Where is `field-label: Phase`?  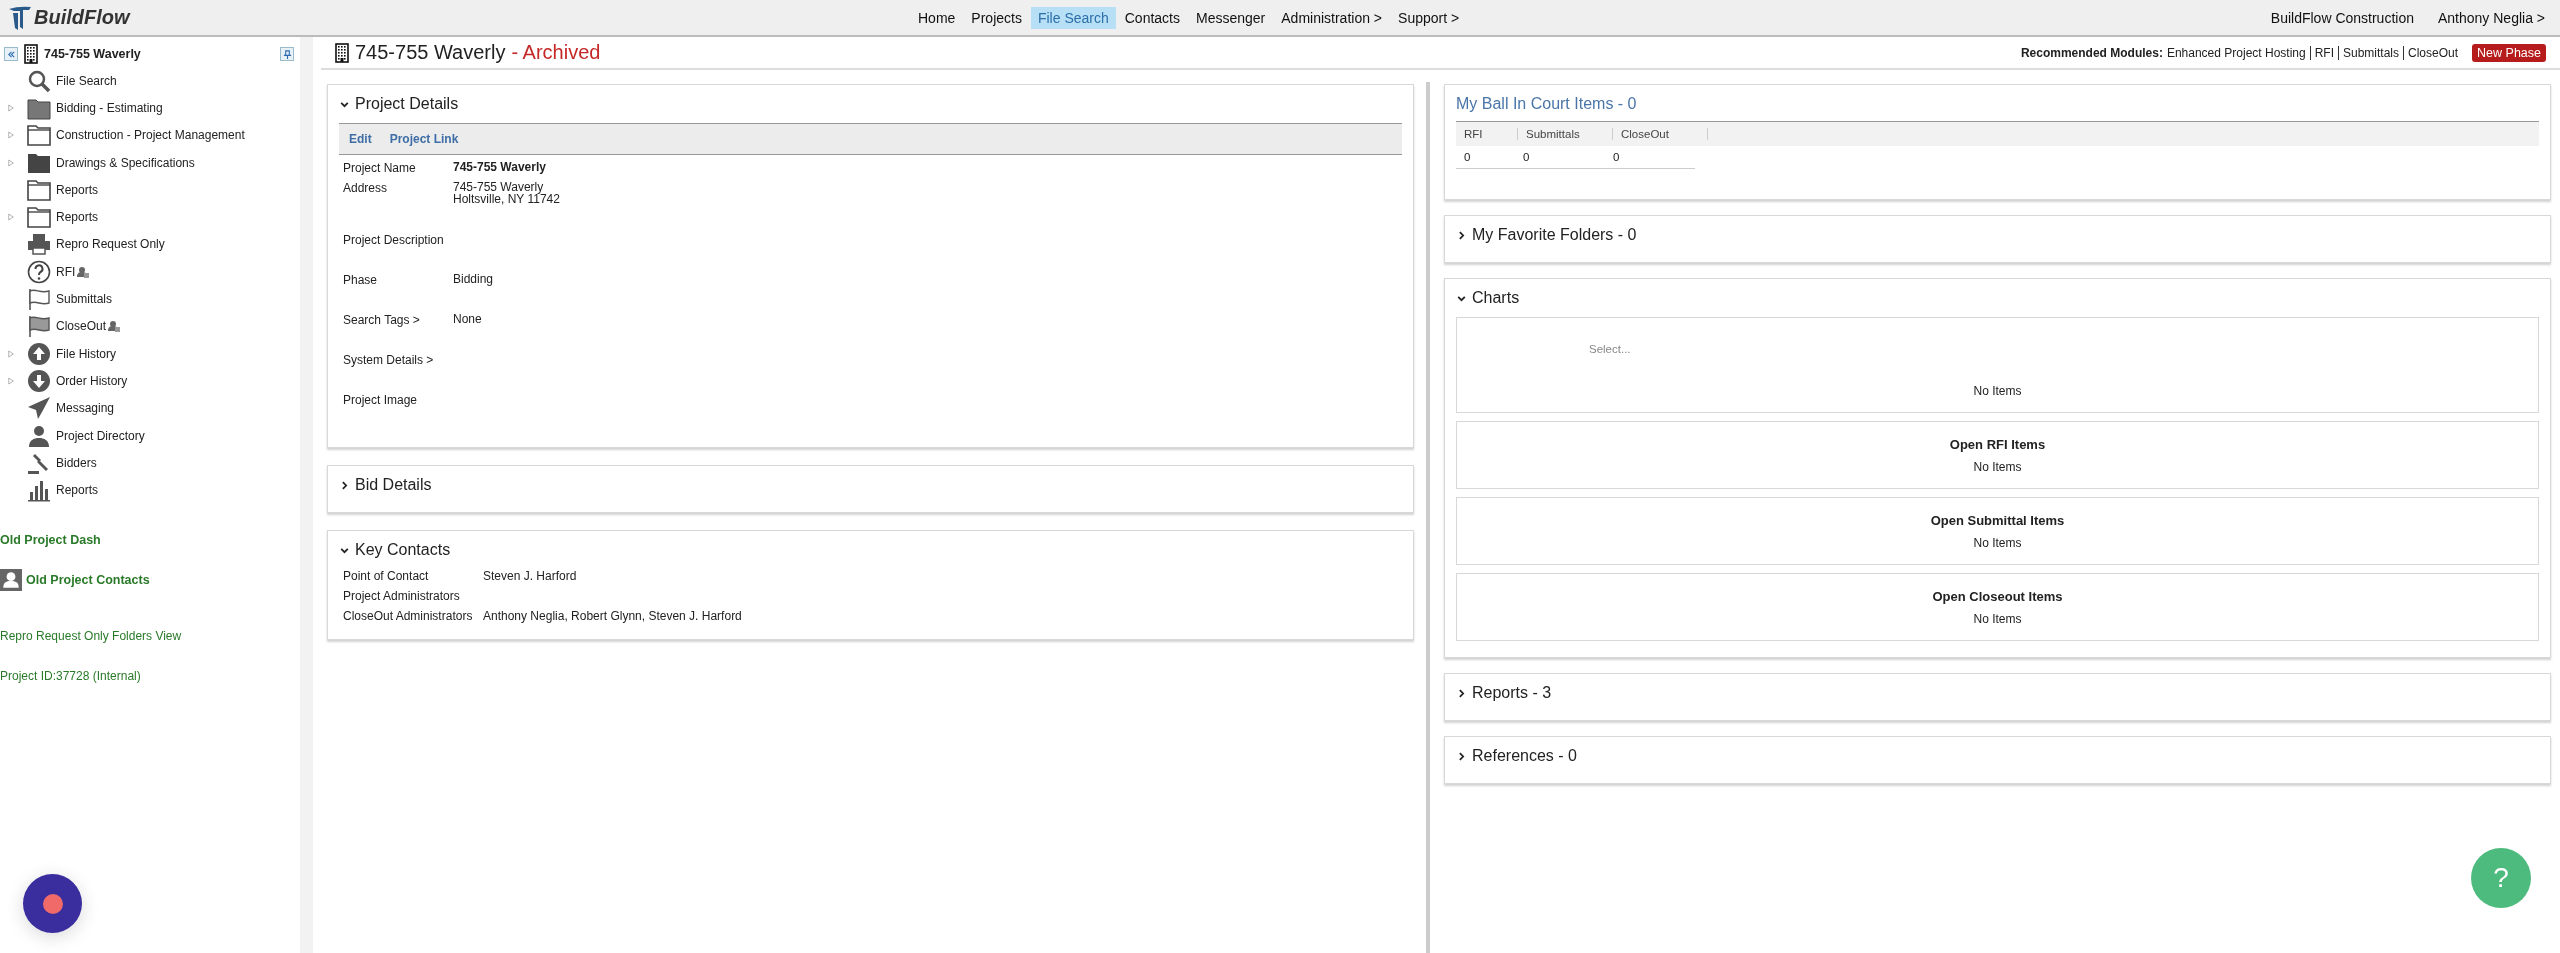 field-label: Phase is located at coordinates (361, 281).